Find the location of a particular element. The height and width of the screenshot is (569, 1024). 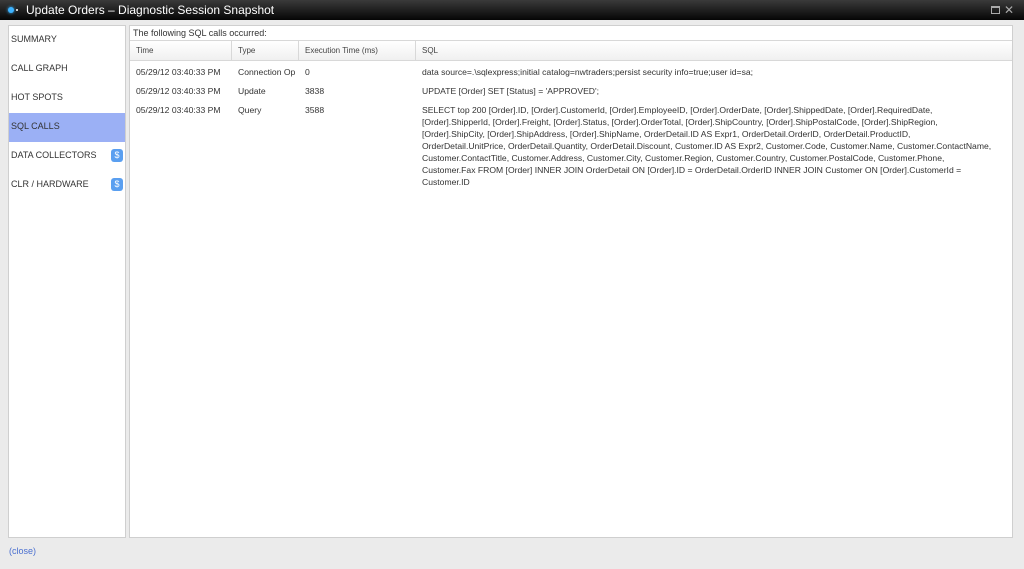

sidebar-item-label: SUMMARY is located at coordinates (34, 39).